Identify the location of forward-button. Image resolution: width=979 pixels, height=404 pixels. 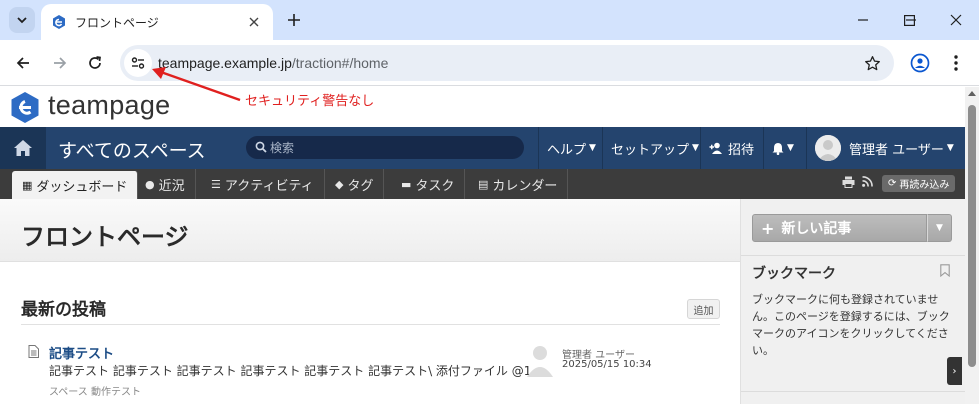
(60, 63).